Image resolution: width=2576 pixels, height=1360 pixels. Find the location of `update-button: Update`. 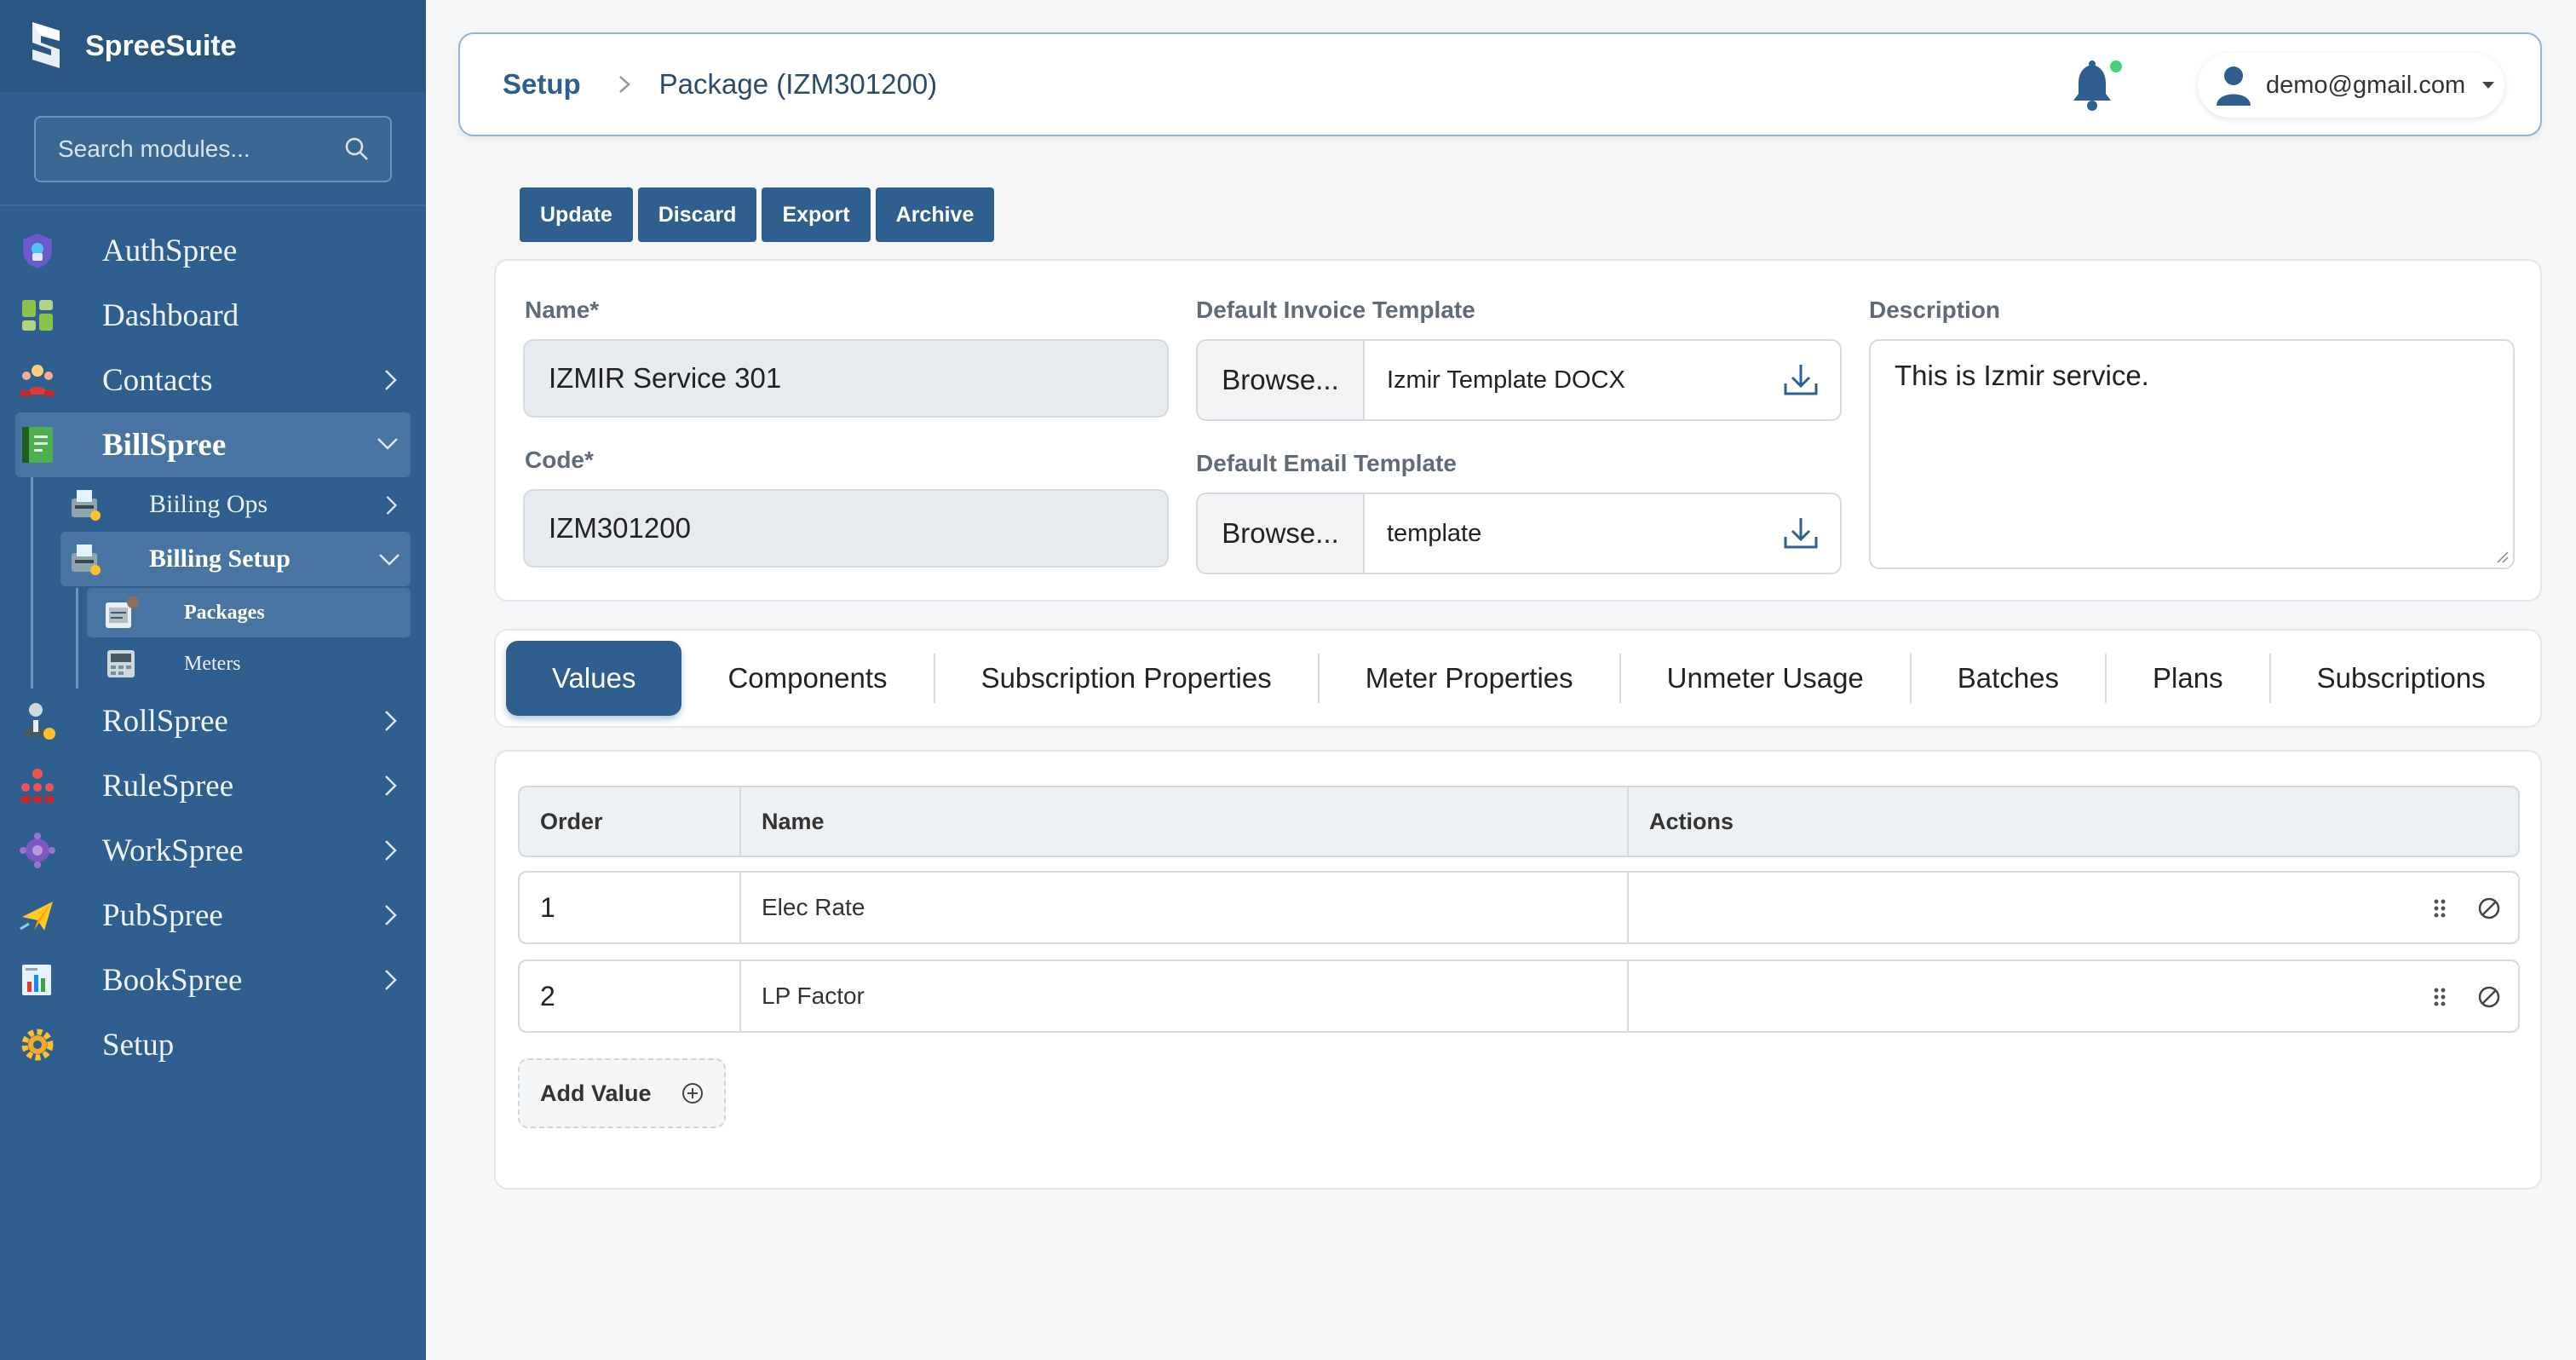

update-button: Update is located at coordinates (577, 214).